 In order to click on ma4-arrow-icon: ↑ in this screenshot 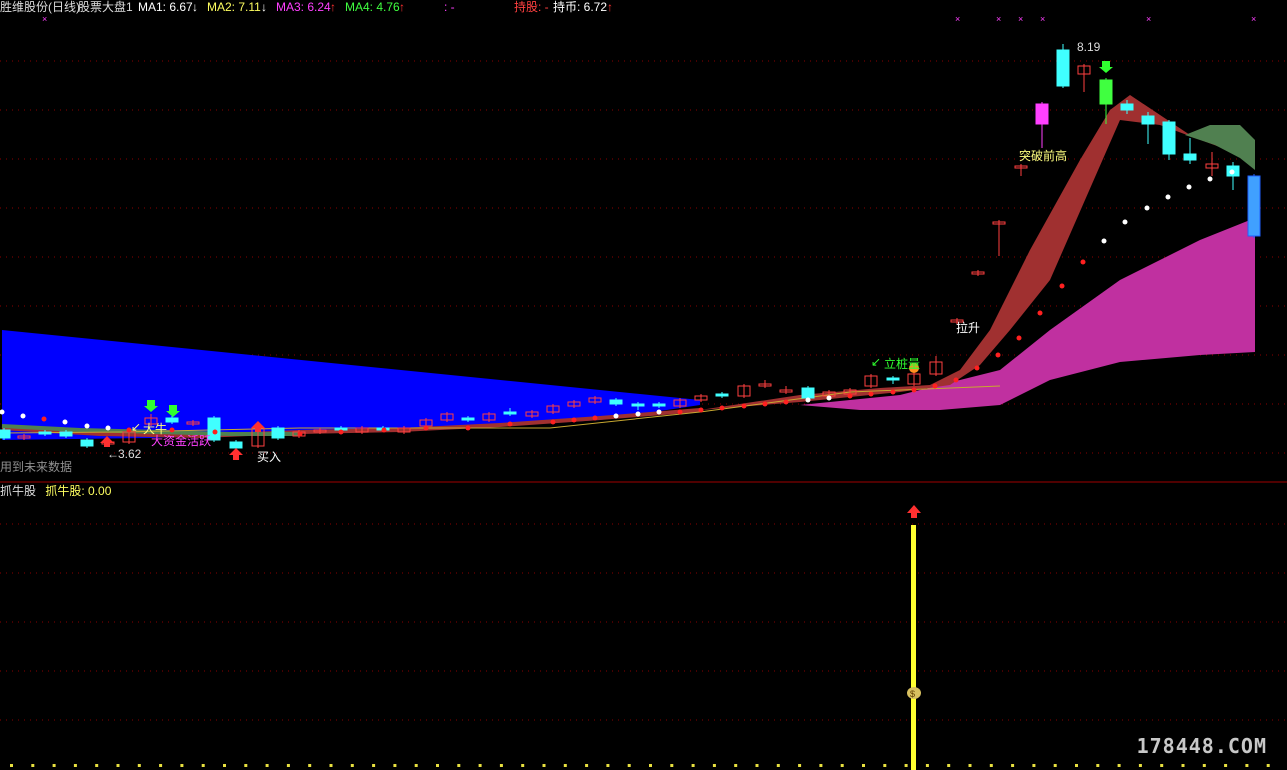, I will do `click(402, 7)`.